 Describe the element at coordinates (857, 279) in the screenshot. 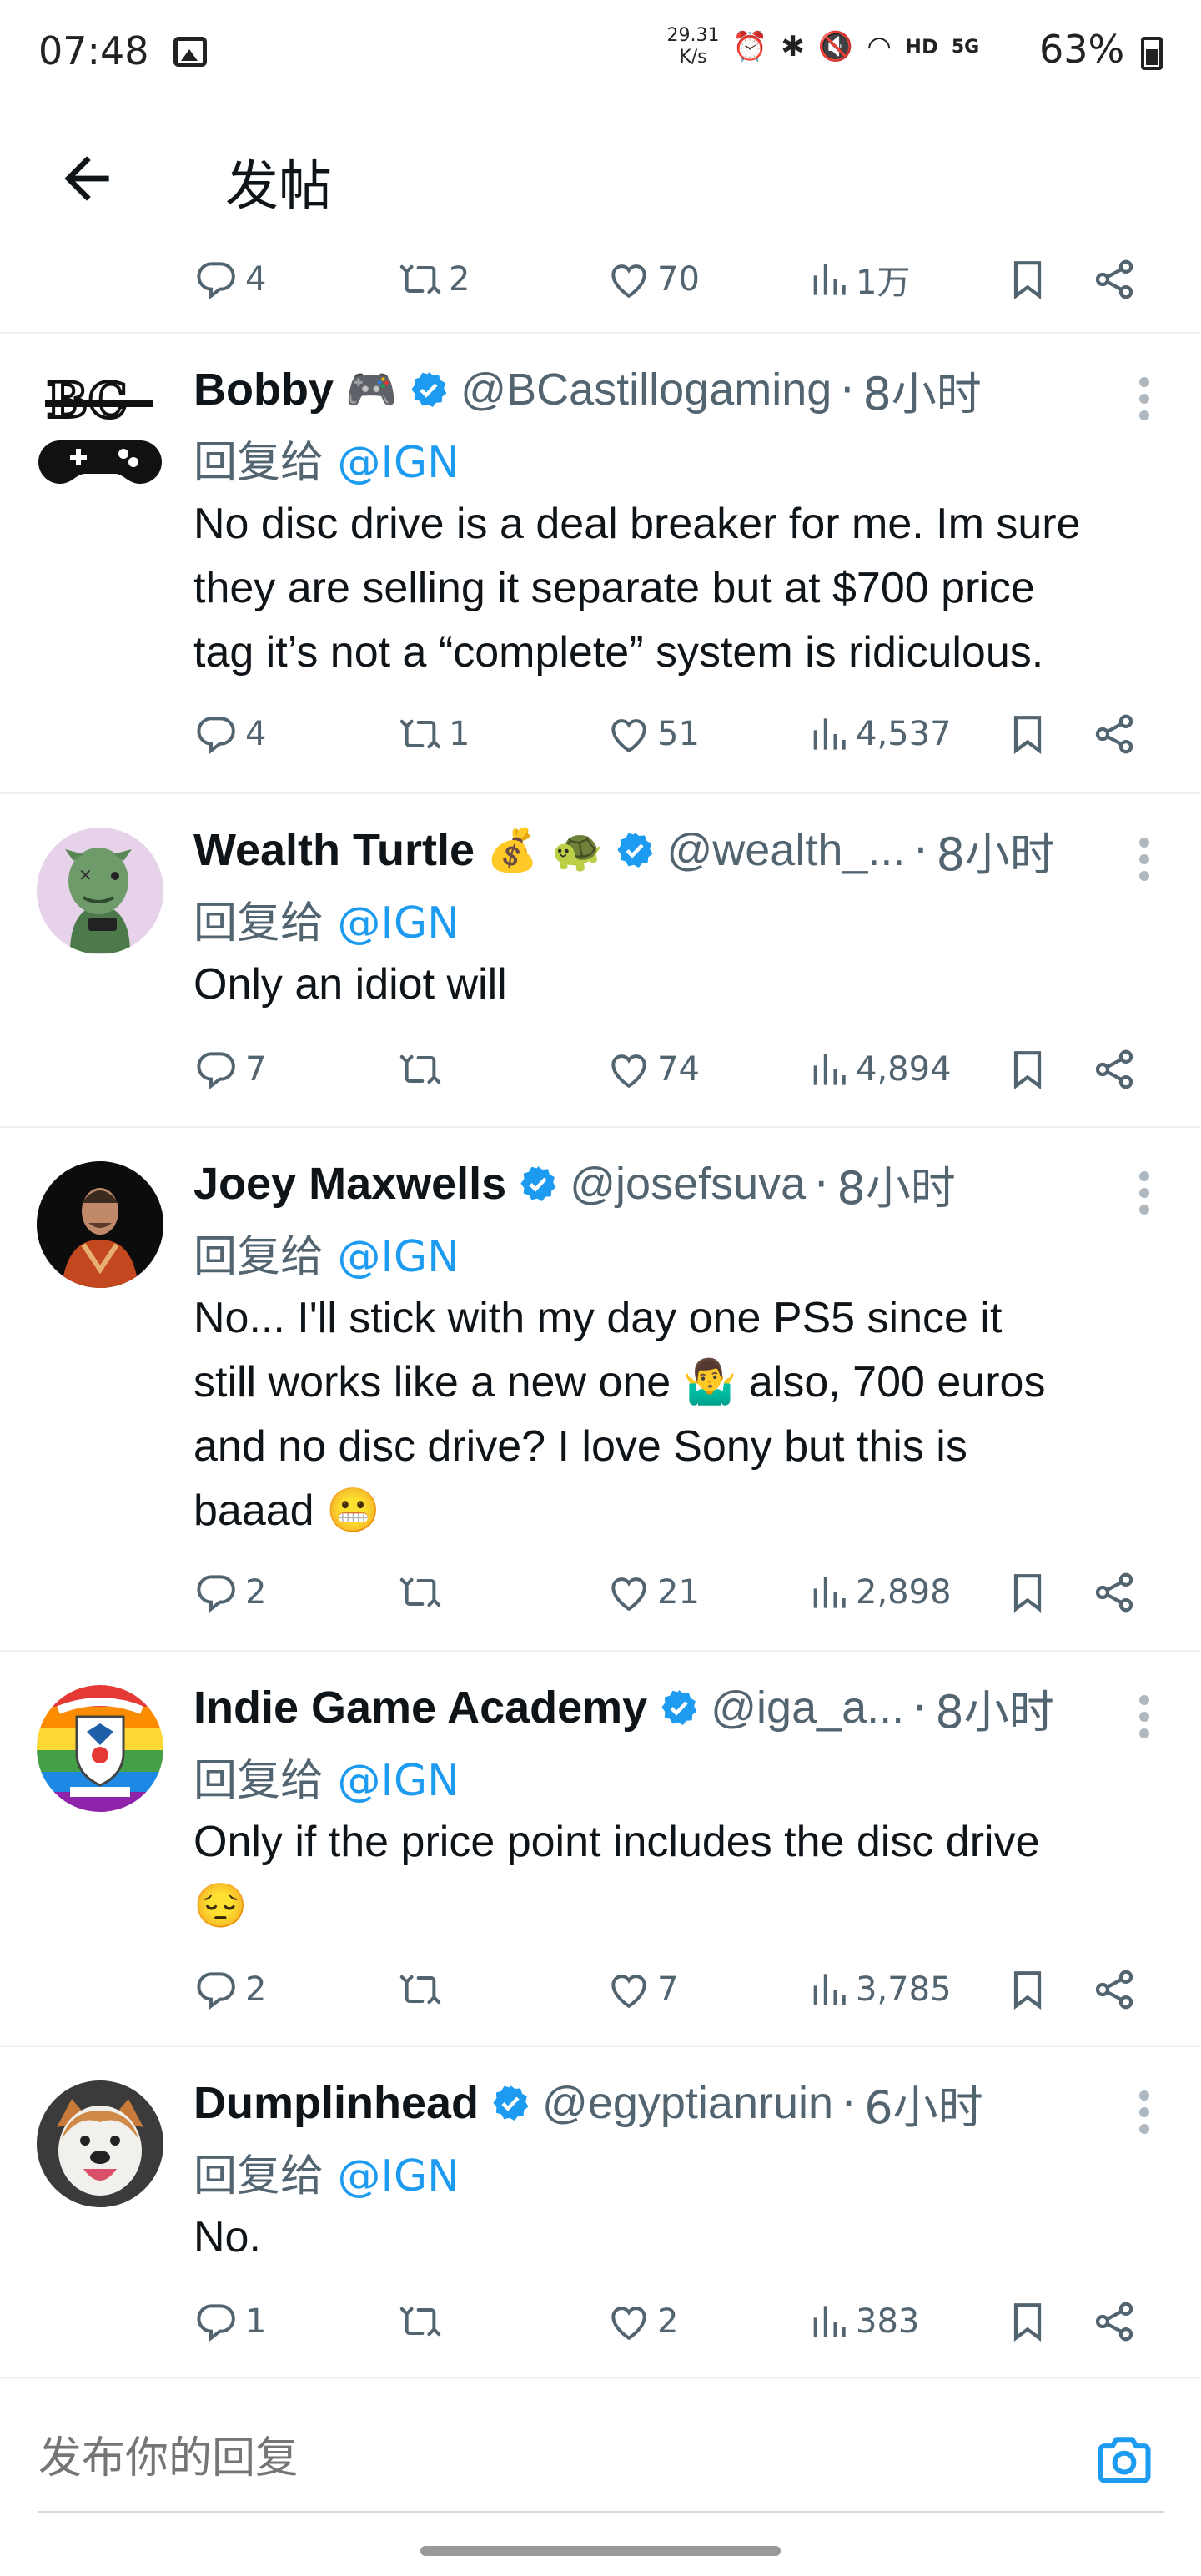

I see `views-button: 1万` at that location.